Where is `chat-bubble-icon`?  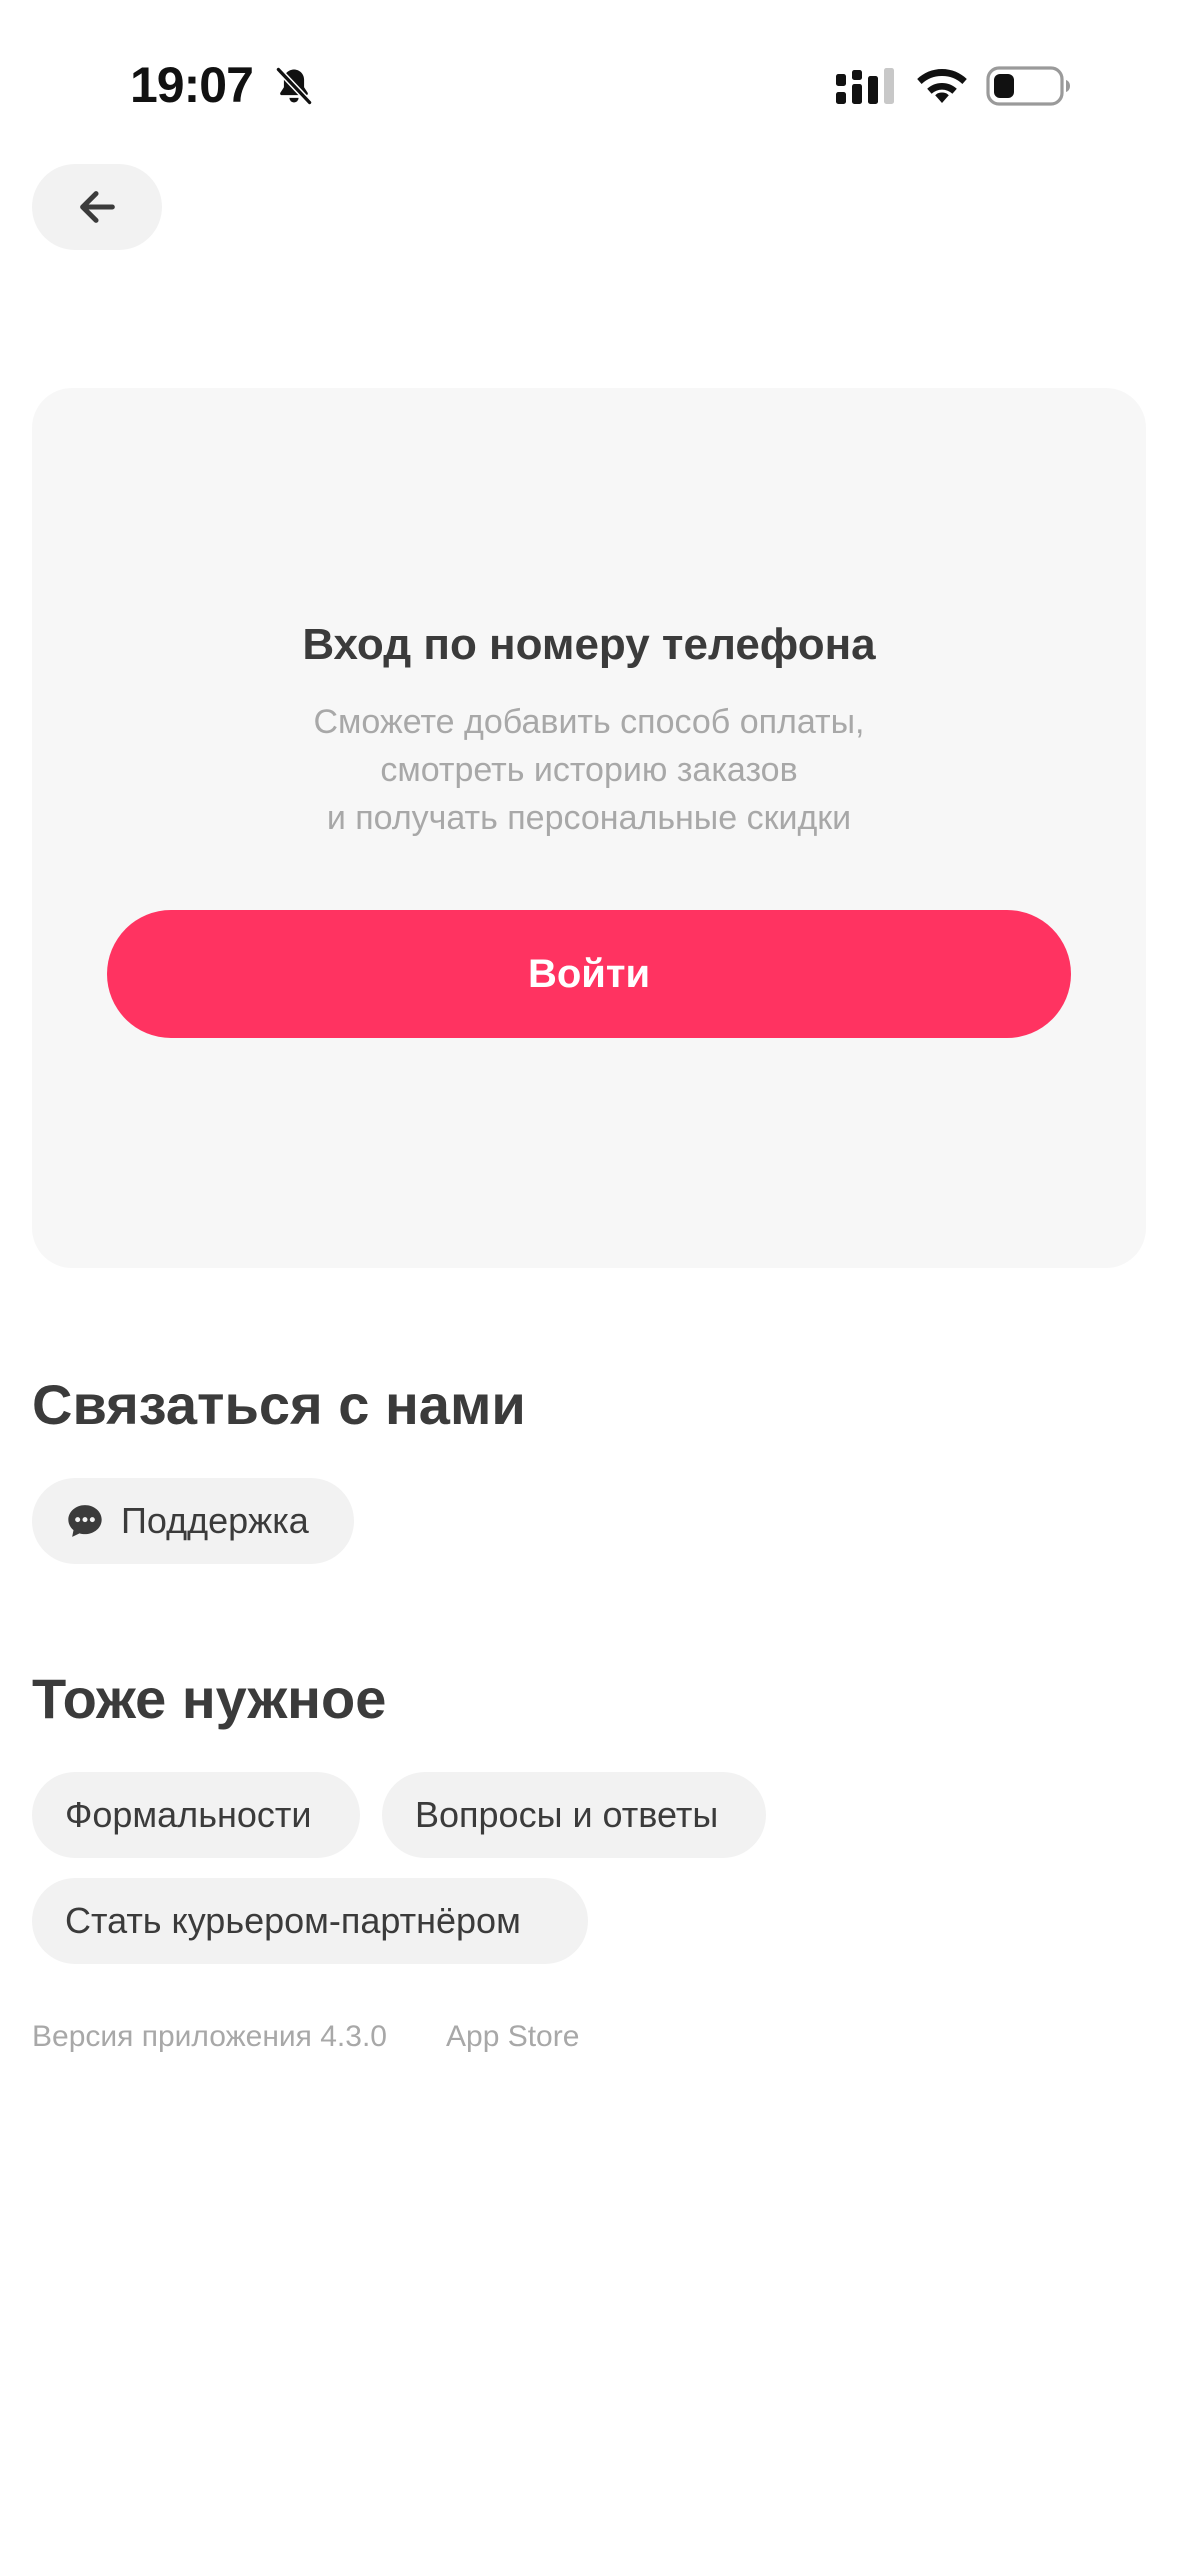
chat-bubble-icon is located at coordinates (85, 1521).